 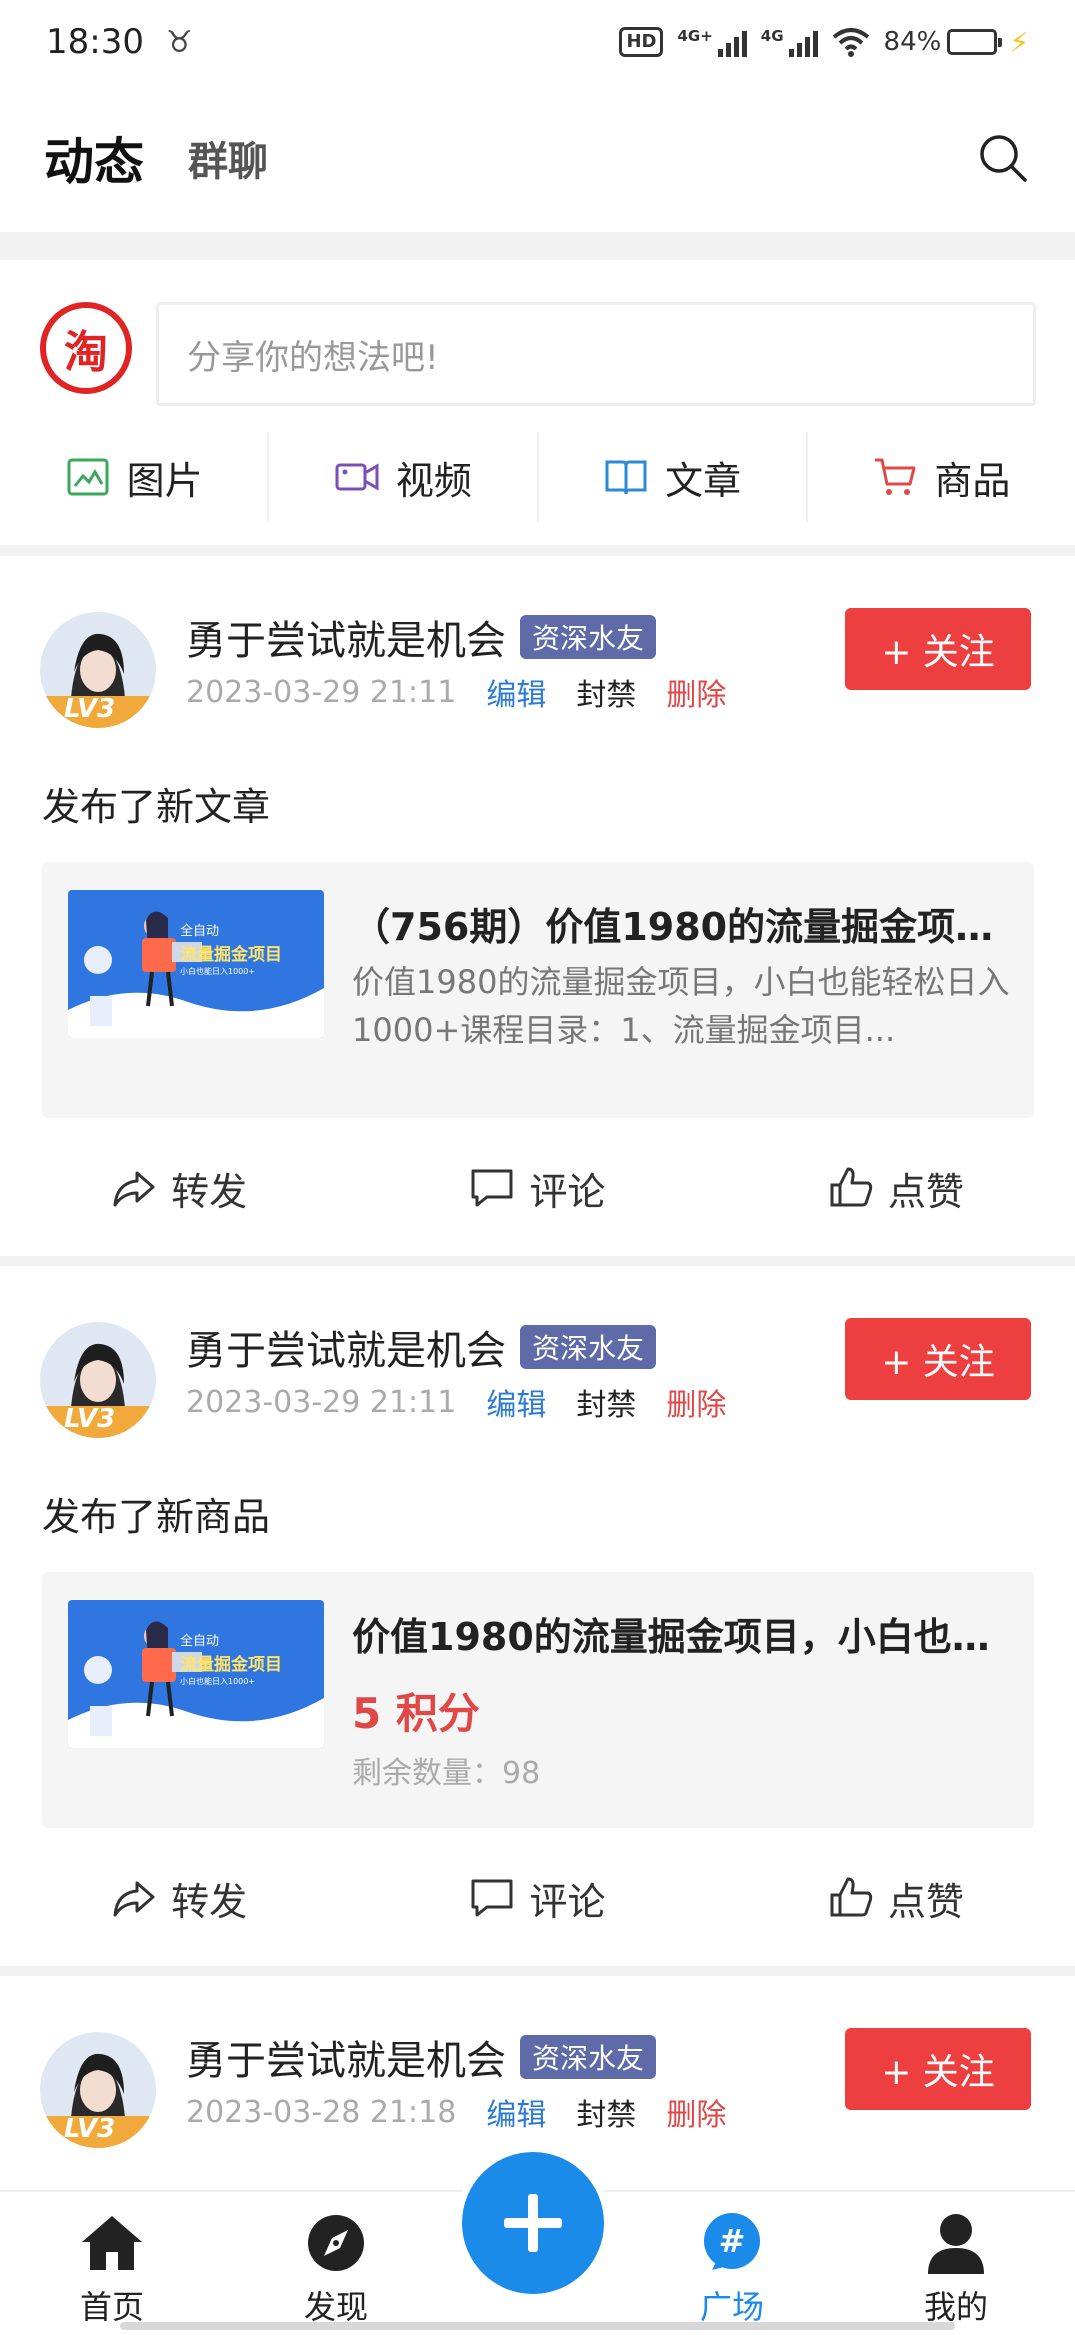 I want to click on tab-group-chat: 群聊, so click(x=228, y=158).